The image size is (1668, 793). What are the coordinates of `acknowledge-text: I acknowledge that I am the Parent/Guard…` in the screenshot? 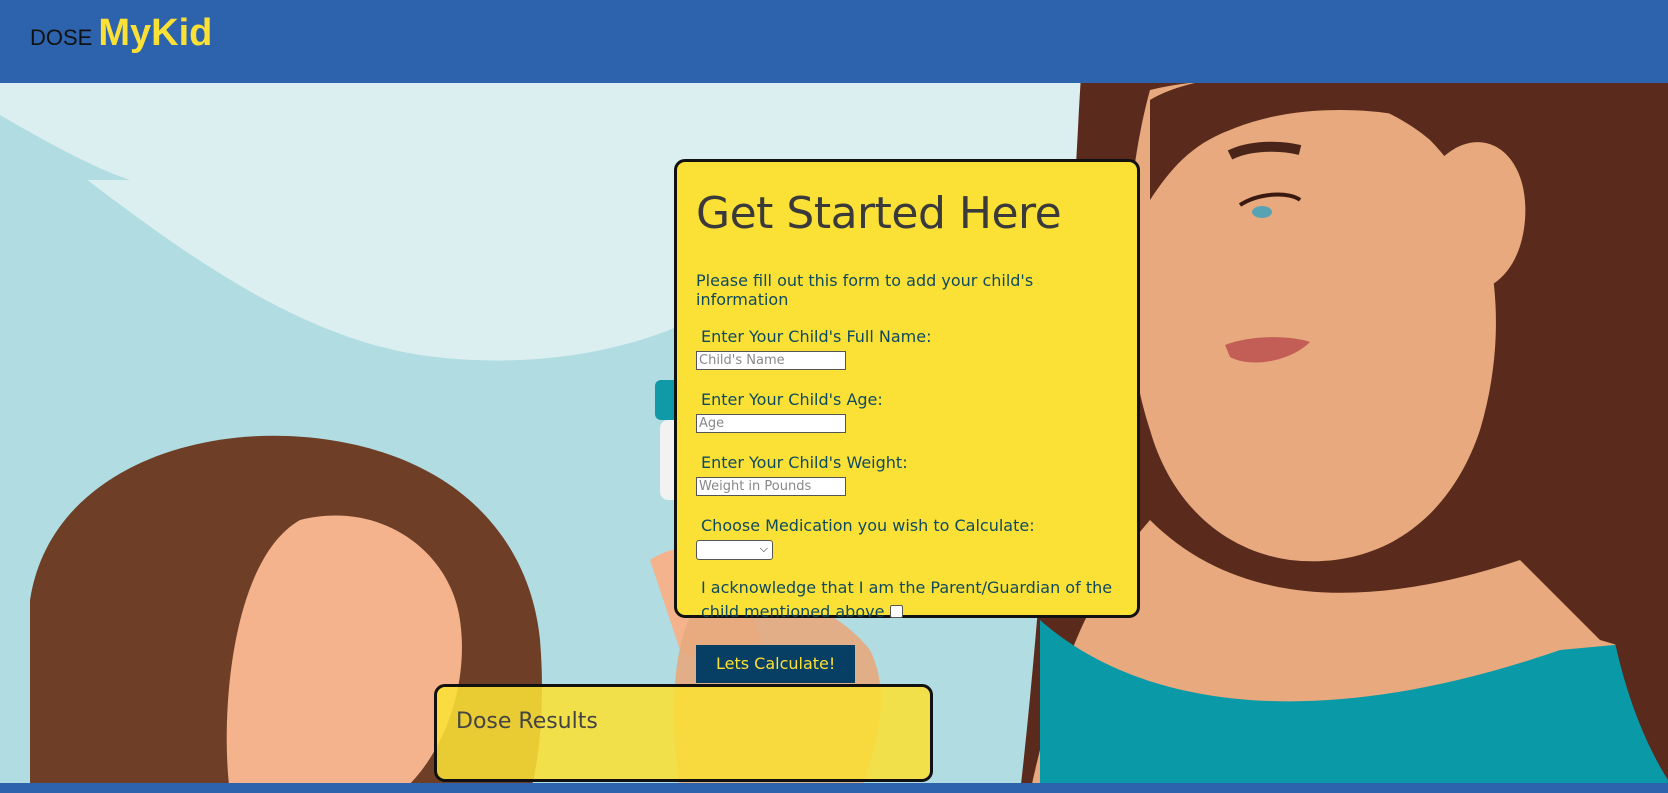 It's located at (907, 599).